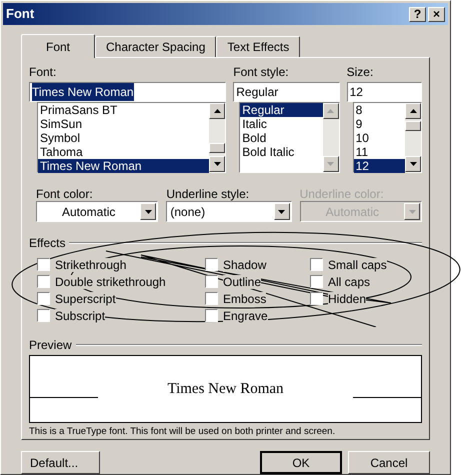 This screenshot has height=475, width=461. I want to click on list-item: 12, so click(379, 166).